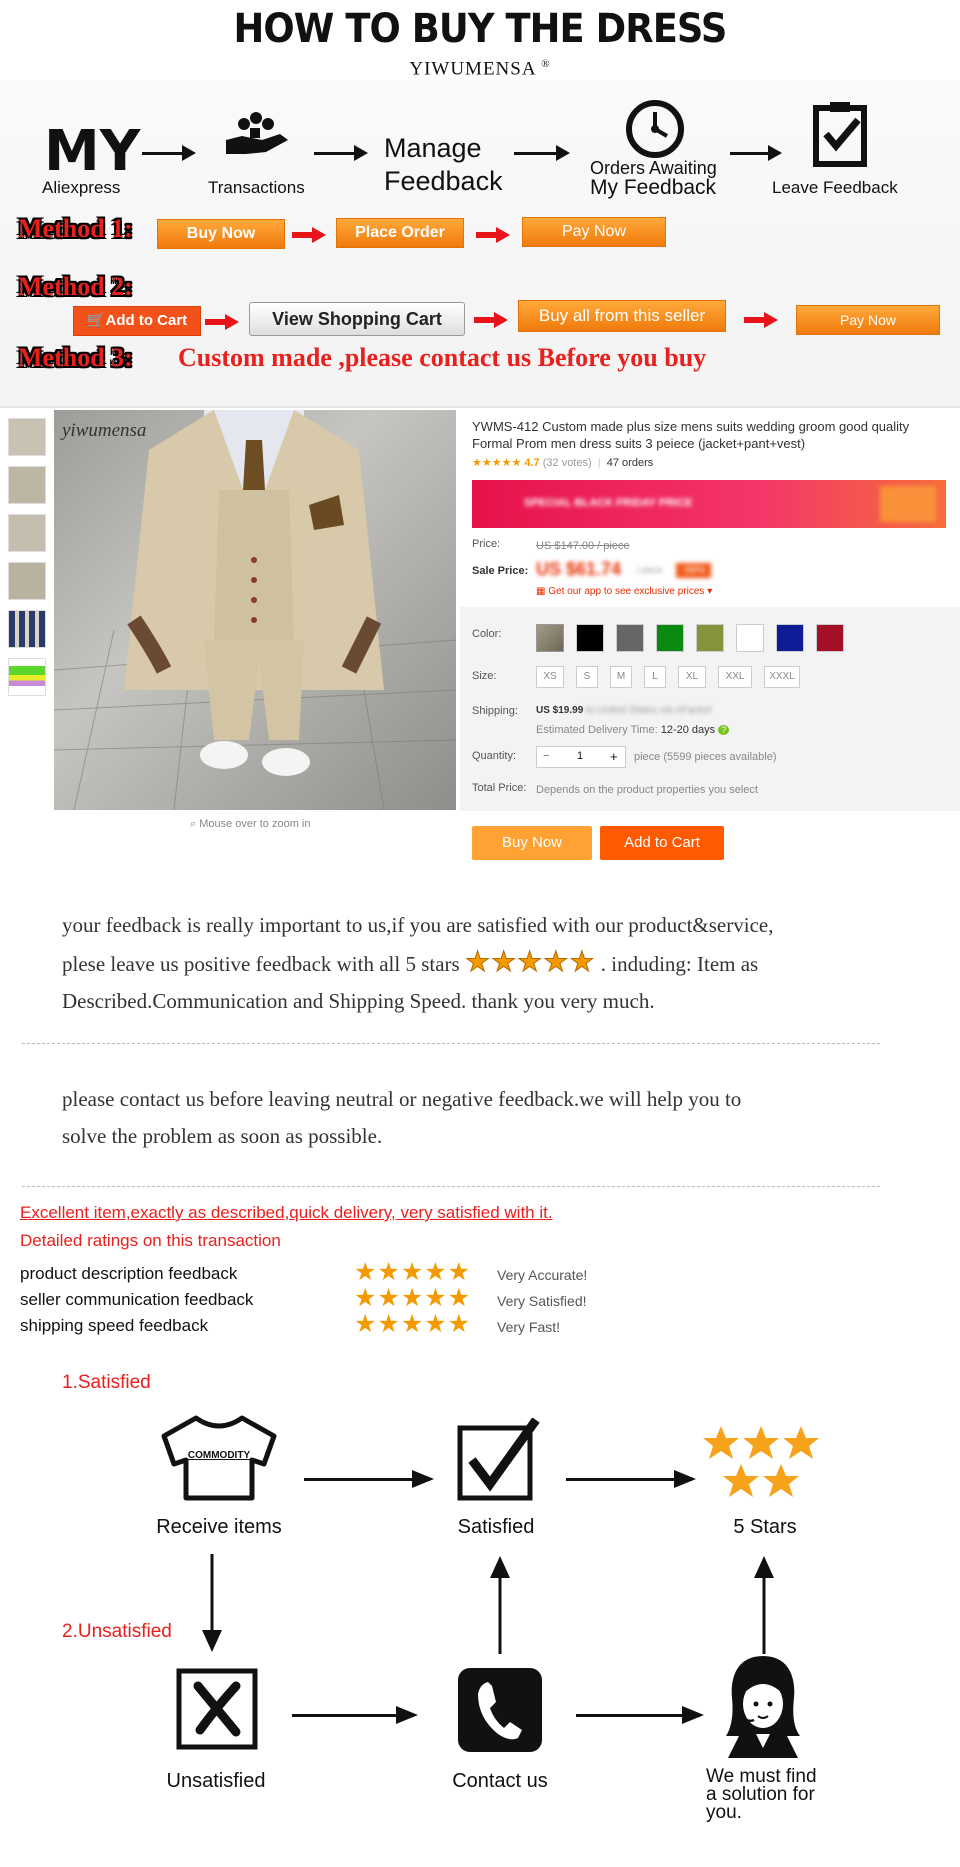 Image resolution: width=960 pixels, height=1867 pixels. What do you see at coordinates (75, 228) in the screenshot?
I see `method-1-label: Method 1:` at bounding box center [75, 228].